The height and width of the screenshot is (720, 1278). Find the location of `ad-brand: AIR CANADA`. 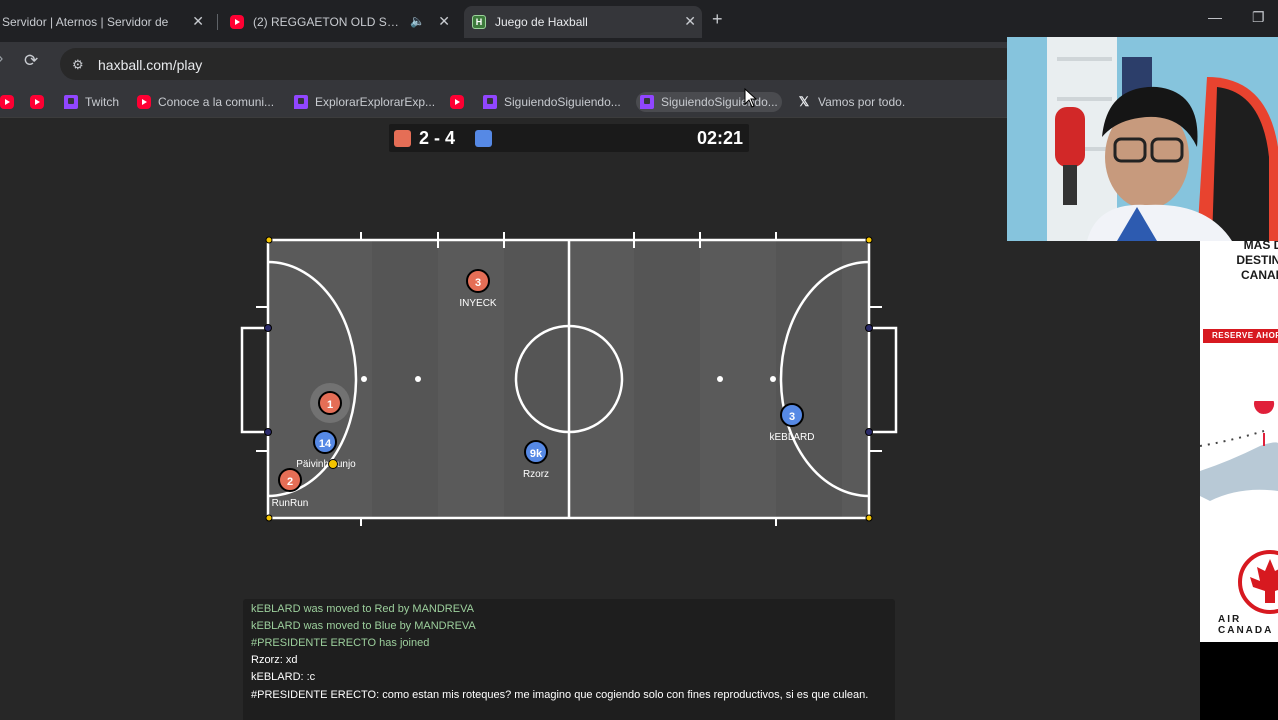

ad-brand: AIR CANADA is located at coordinates (1246, 625).